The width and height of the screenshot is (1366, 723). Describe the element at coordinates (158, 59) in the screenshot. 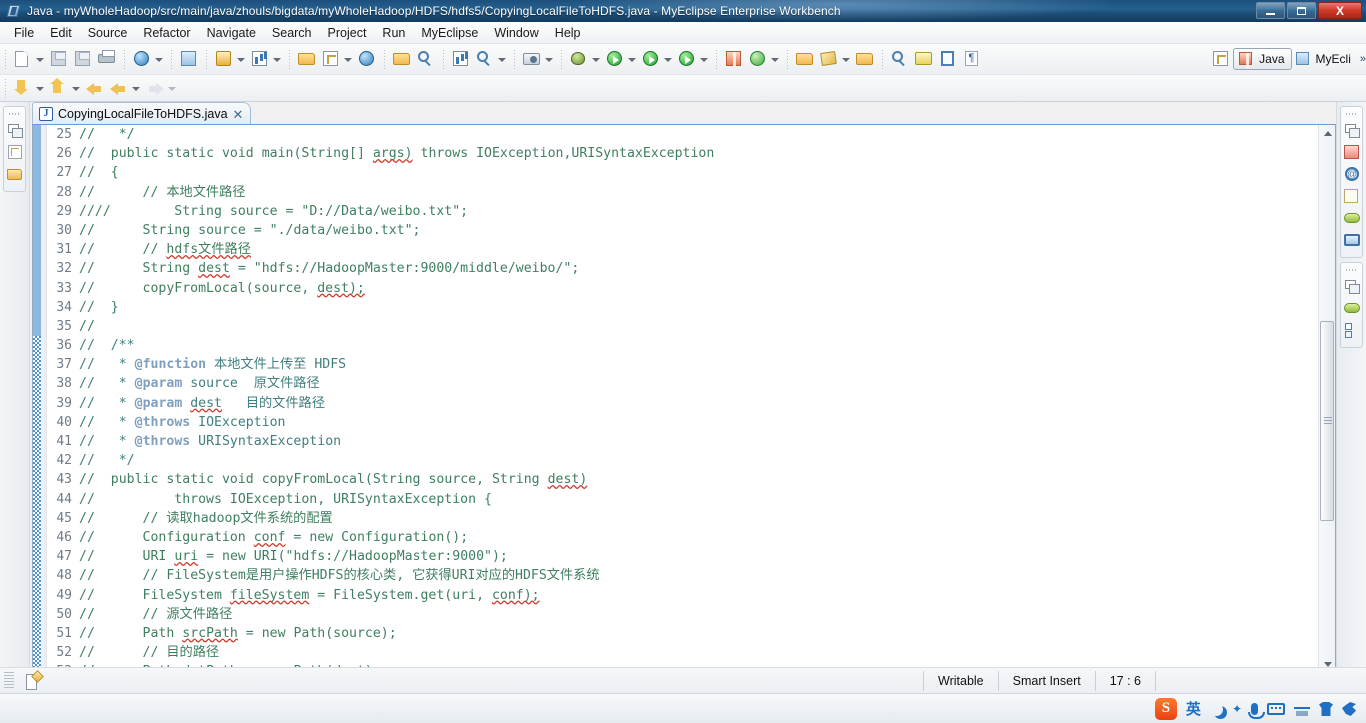

I see `myeclipse-dropdown-icon` at that location.